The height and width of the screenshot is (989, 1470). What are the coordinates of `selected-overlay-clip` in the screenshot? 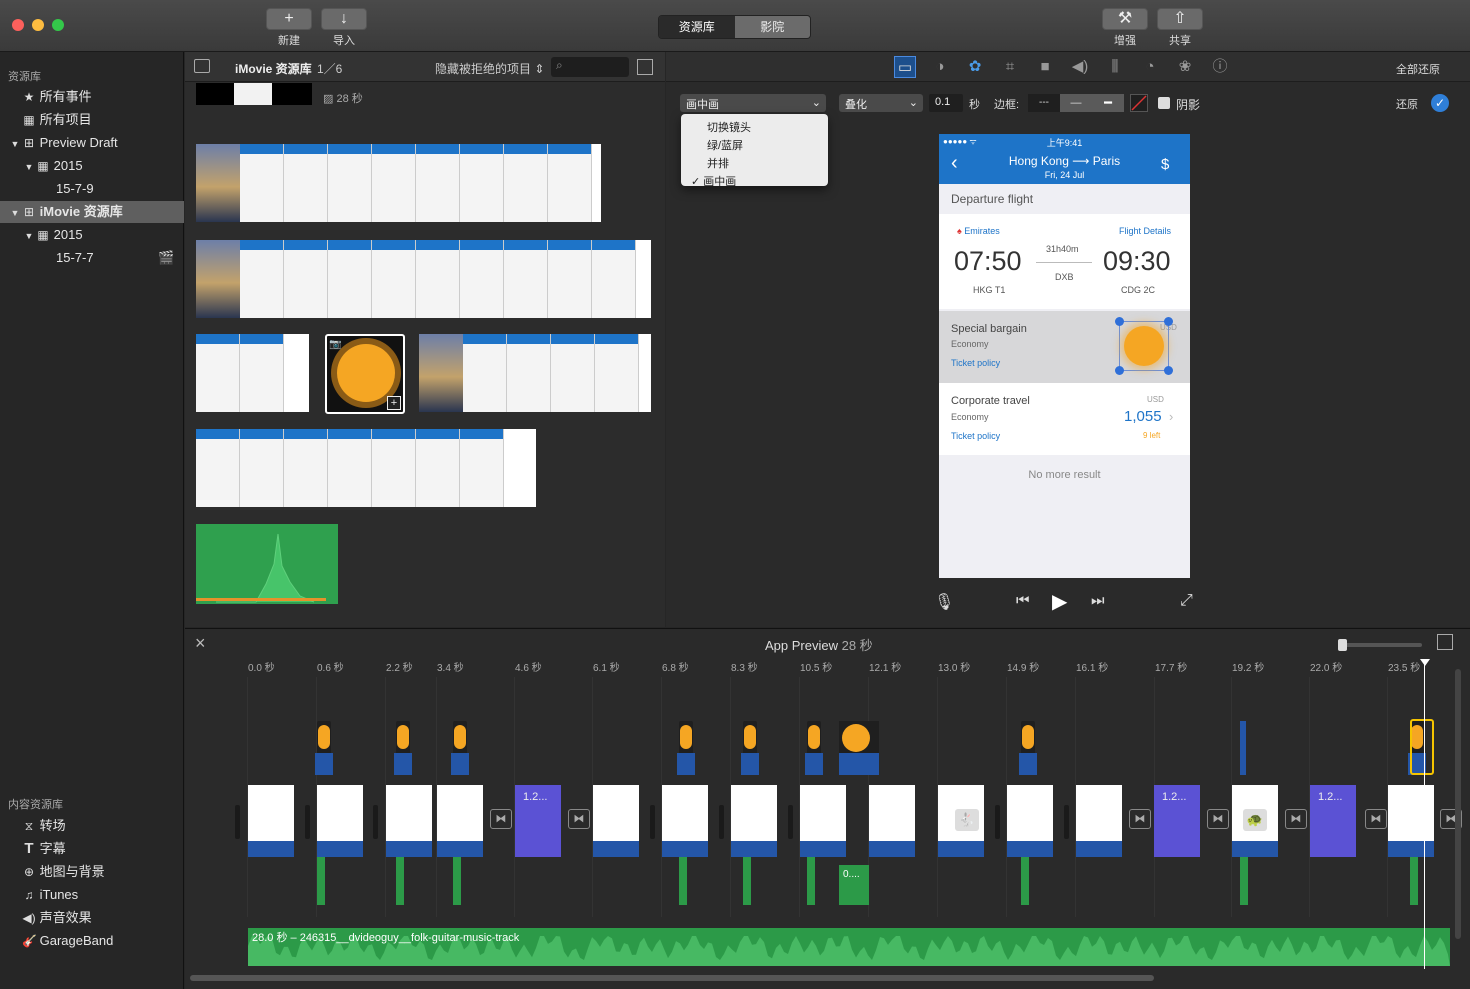 It's located at (1422, 747).